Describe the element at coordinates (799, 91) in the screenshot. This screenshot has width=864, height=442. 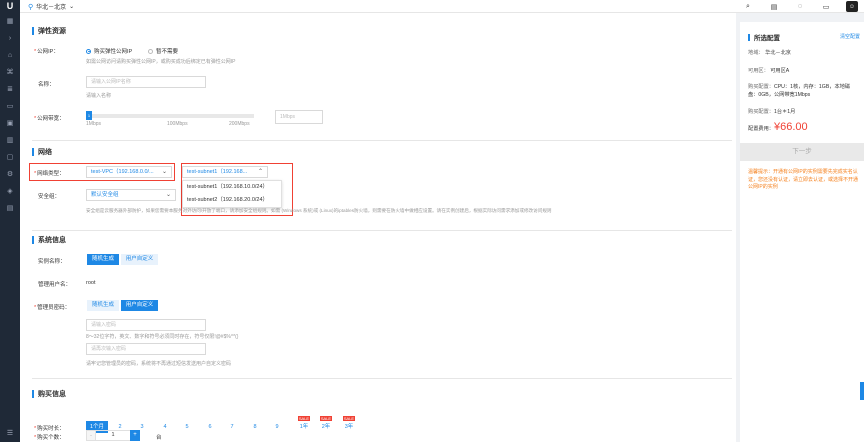
I see `summary-spec: 购买配置：CPU：1核，内存：1GB，本地磁盘：0GB，公网带宽1Mbps` at that location.